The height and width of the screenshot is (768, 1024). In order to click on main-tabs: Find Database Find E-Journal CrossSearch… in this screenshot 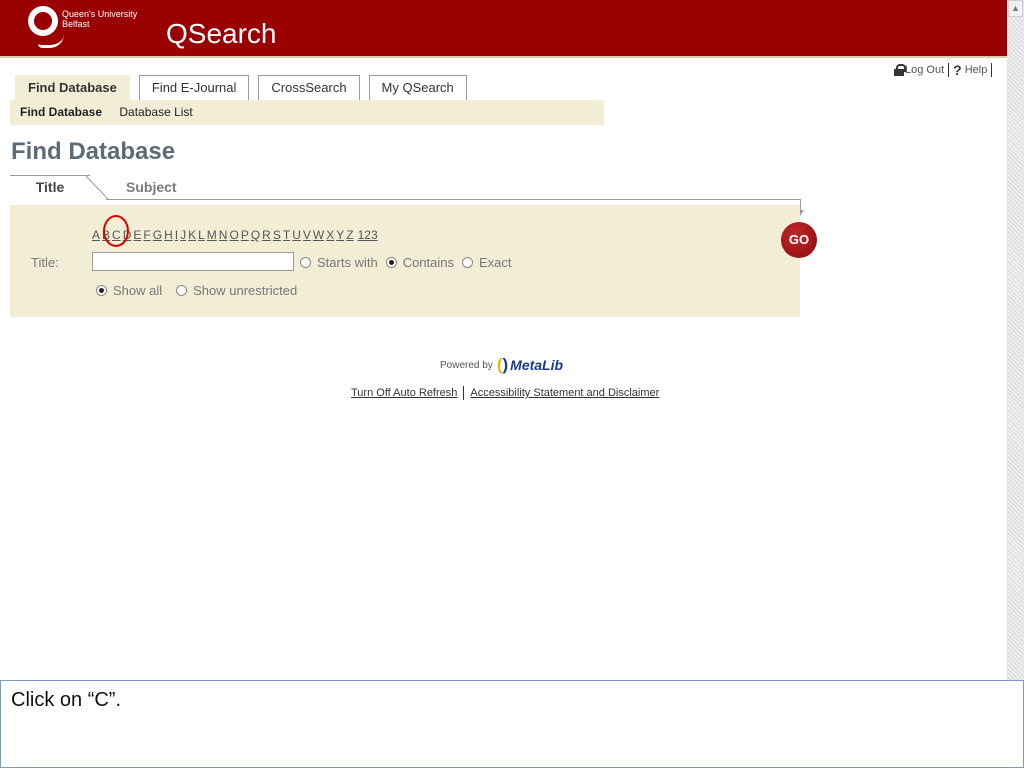, I will do `click(245, 87)`.